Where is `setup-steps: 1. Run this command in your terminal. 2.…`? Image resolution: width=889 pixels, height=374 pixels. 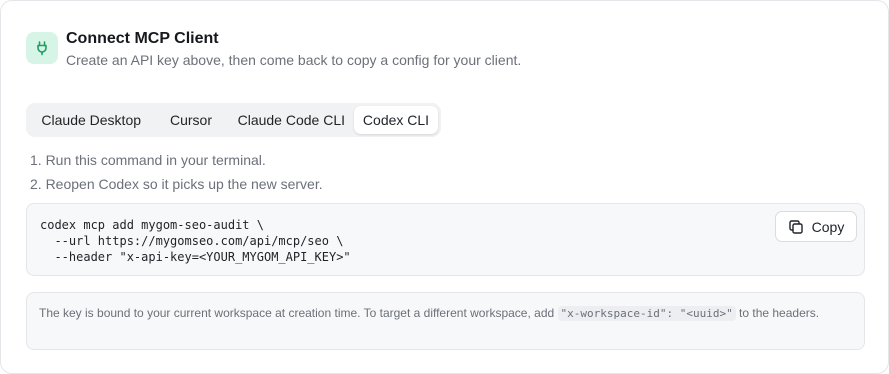 setup-steps: 1. Run this command in your terminal. 2.… is located at coordinates (176, 172).